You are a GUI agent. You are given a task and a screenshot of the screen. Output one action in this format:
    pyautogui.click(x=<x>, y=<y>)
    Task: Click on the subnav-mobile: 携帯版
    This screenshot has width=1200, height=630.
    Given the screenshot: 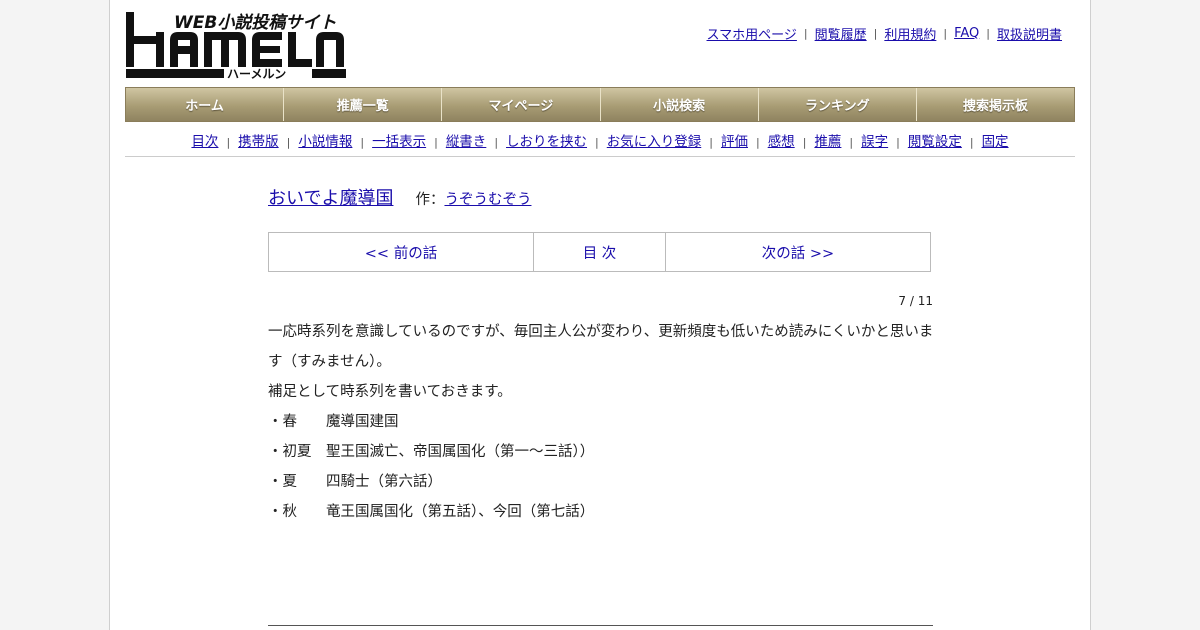 What is the action you would take?
    pyautogui.click(x=258, y=142)
    